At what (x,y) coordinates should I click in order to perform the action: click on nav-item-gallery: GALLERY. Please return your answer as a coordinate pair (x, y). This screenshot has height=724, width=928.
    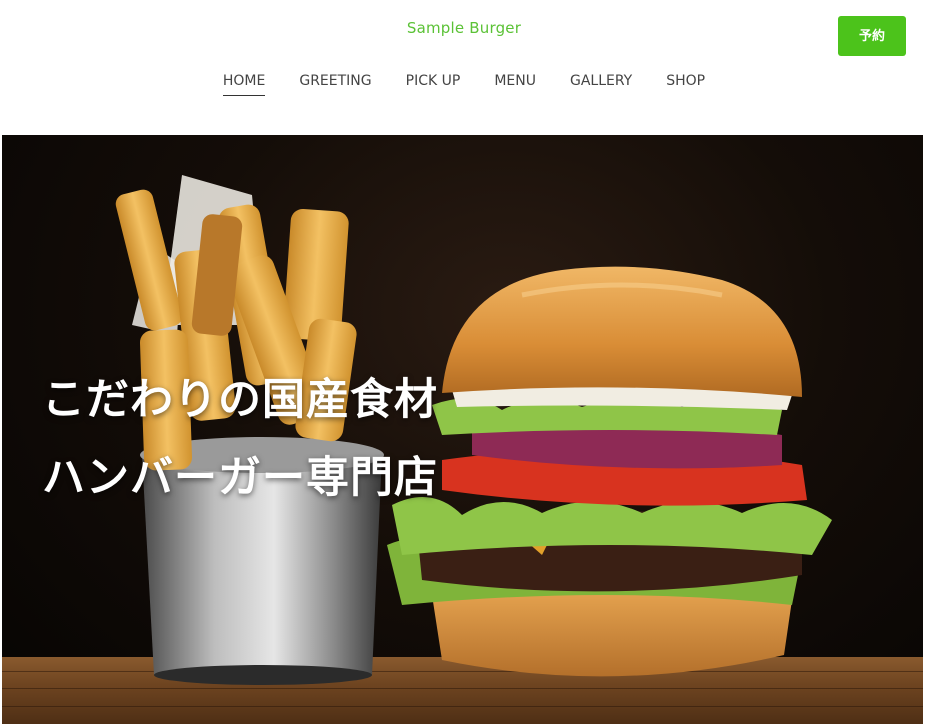
    Looking at the image, I should click on (601, 83).